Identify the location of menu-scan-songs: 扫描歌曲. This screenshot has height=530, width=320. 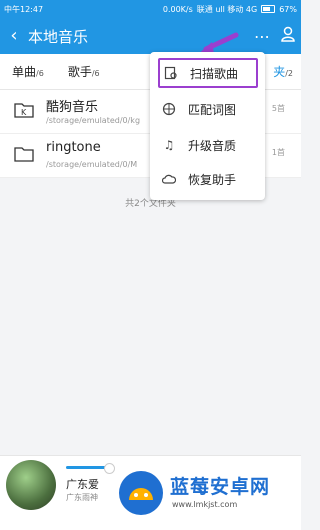
(208, 73).